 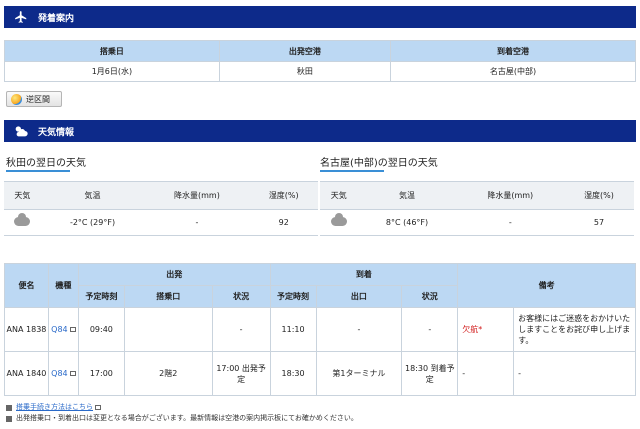 What do you see at coordinates (379, 163) in the screenshot?
I see `weather-destination-title: 名古屋(中部)の翌日の天気` at bounding box center [379, 163].